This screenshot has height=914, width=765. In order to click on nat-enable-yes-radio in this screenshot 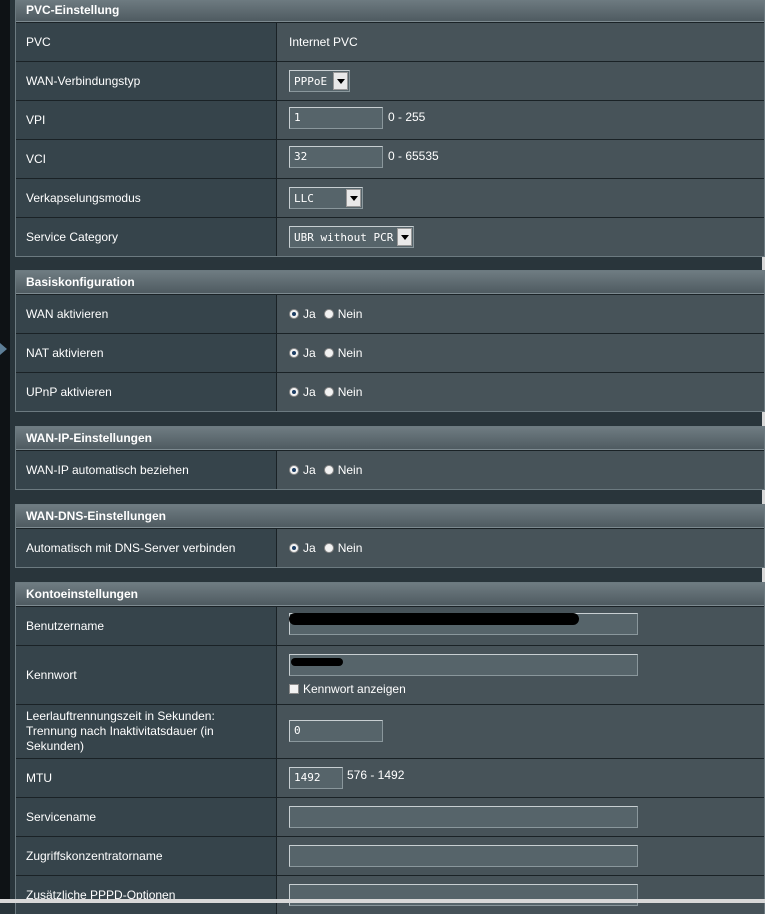, I will do `click(294, 353)`.